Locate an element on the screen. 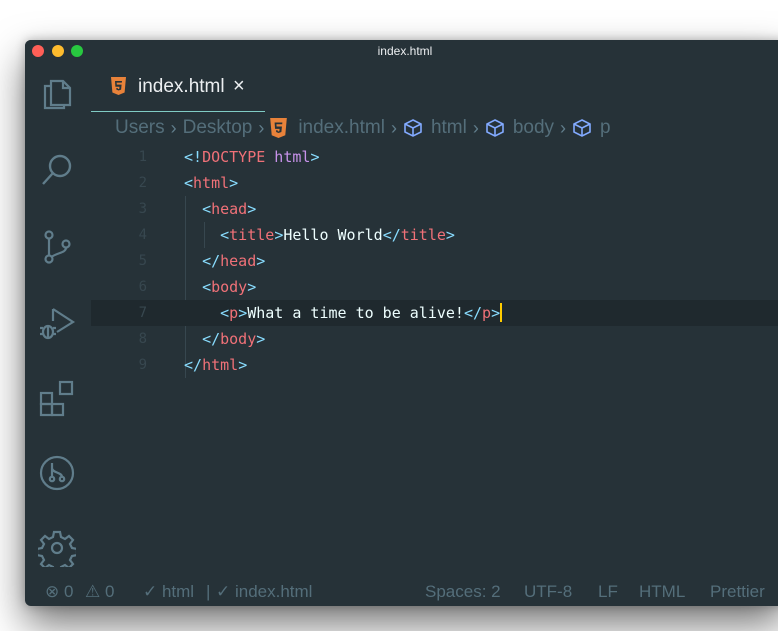 This screenshot has height=631, width=778. code-text: <body> is located at coordinates (220, 287).